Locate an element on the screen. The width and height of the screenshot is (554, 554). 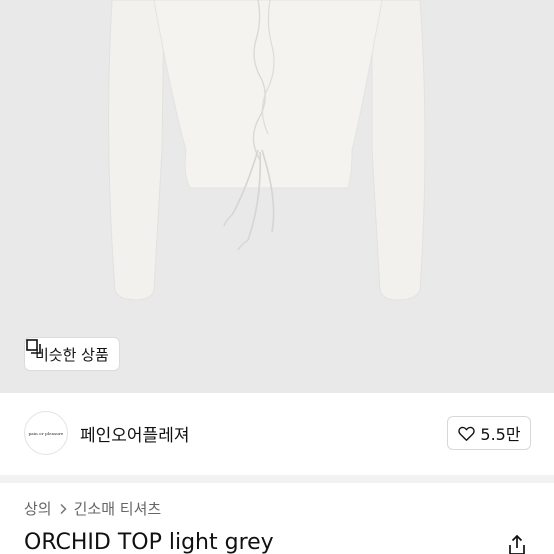
similar-items-button: 비슷한 상품 is located at coordinates (72, 354).